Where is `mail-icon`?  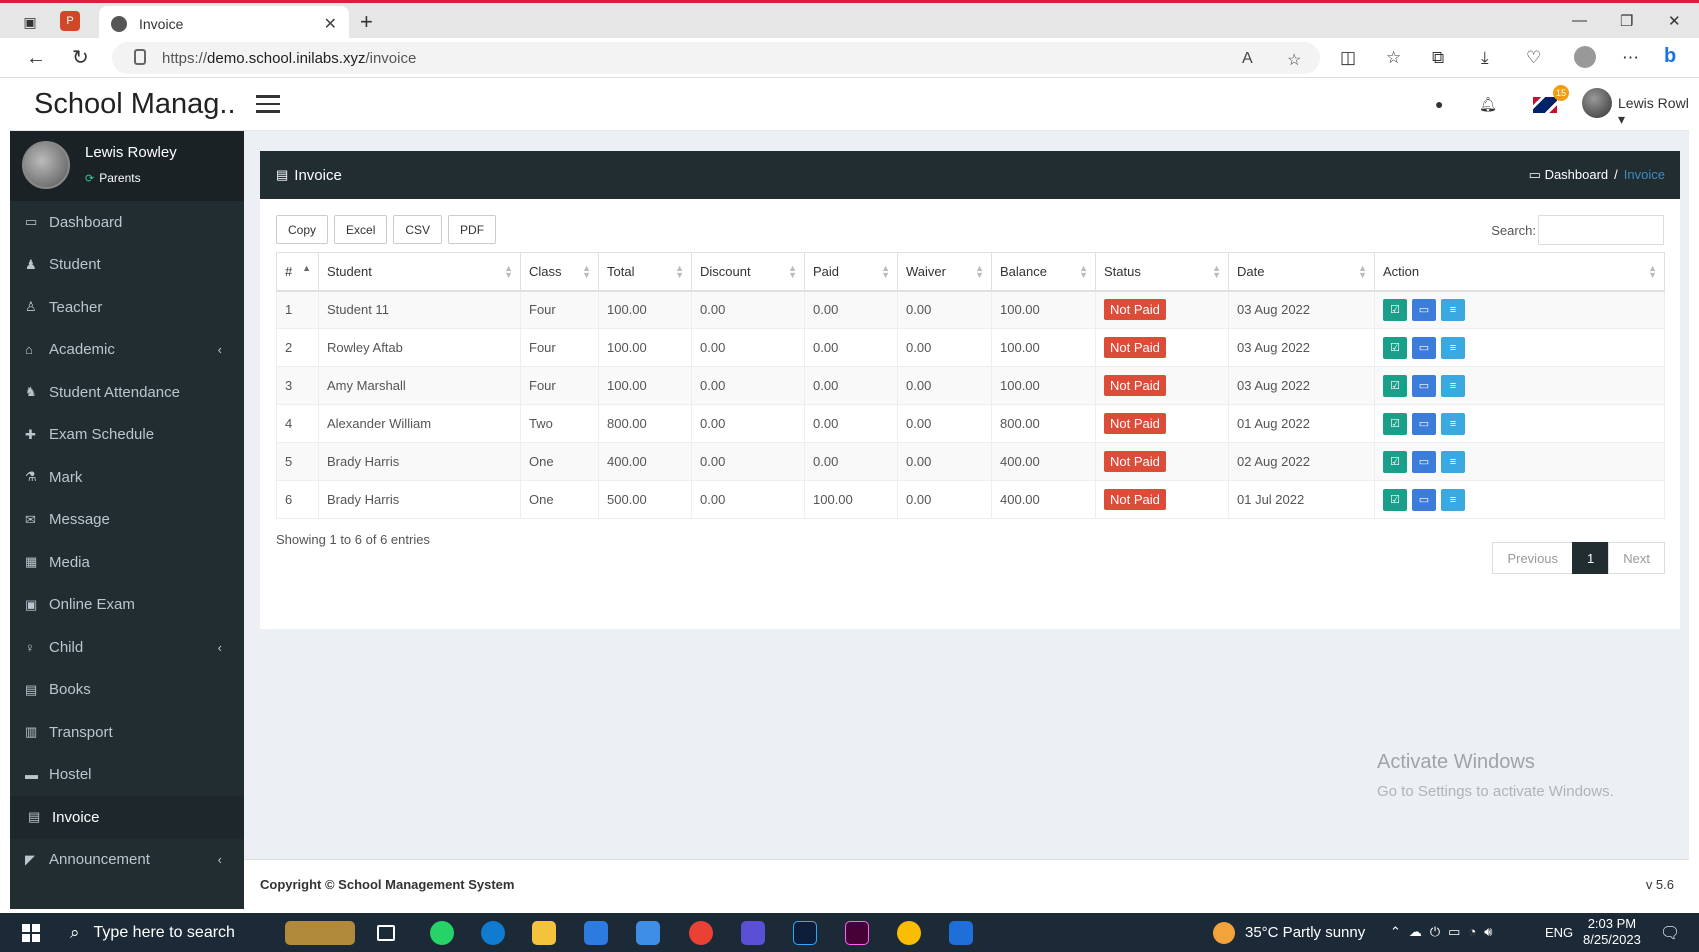 mail-icon is located at coordinates (648, 933).